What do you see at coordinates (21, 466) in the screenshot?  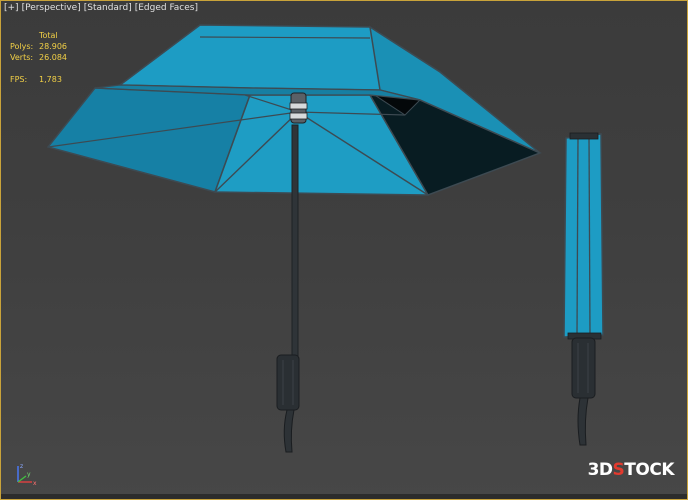 I see `axis-z-label: z` at bounding box center [21, 466].